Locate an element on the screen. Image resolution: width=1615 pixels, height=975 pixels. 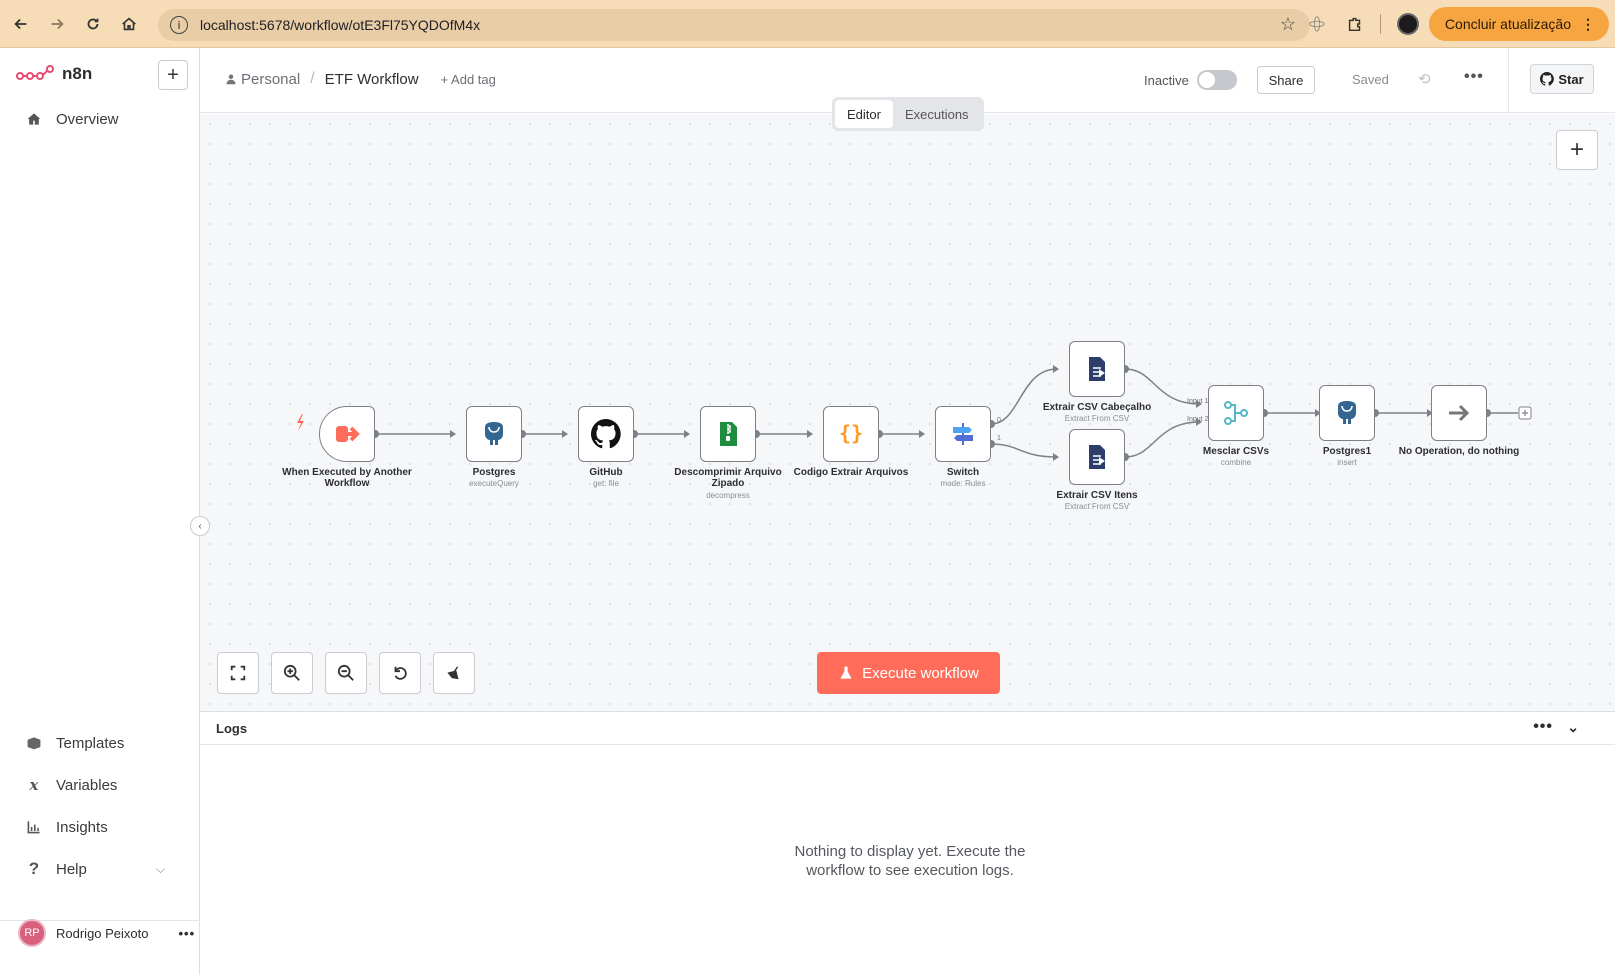
extract-file-icon is located at coordinates (1097, 369).